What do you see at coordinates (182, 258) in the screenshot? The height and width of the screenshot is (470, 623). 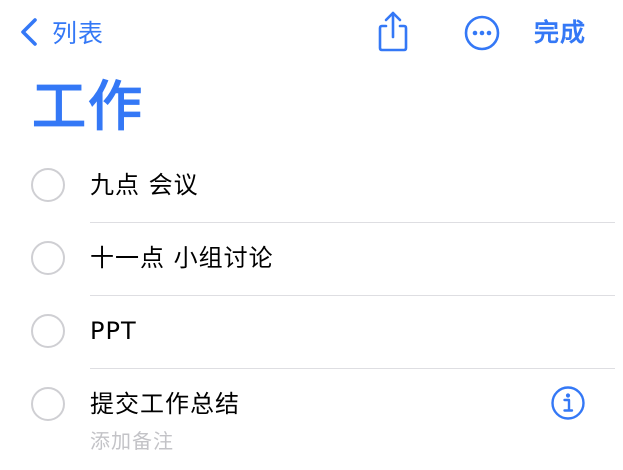 I see `reminder-title: 十一点 小组讨论` at bounding box center [182, 258].